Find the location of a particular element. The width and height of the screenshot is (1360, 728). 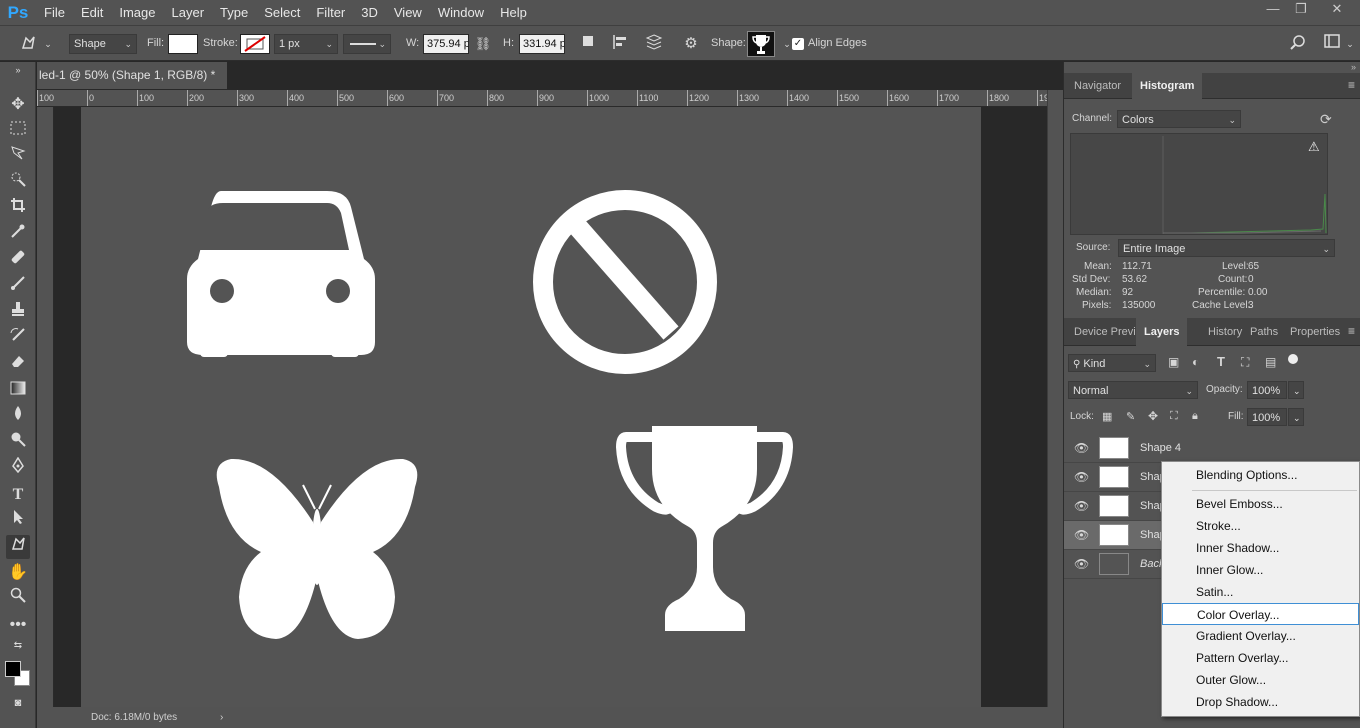

healing-brush-tool-icon is located at coordinates (18, 261).